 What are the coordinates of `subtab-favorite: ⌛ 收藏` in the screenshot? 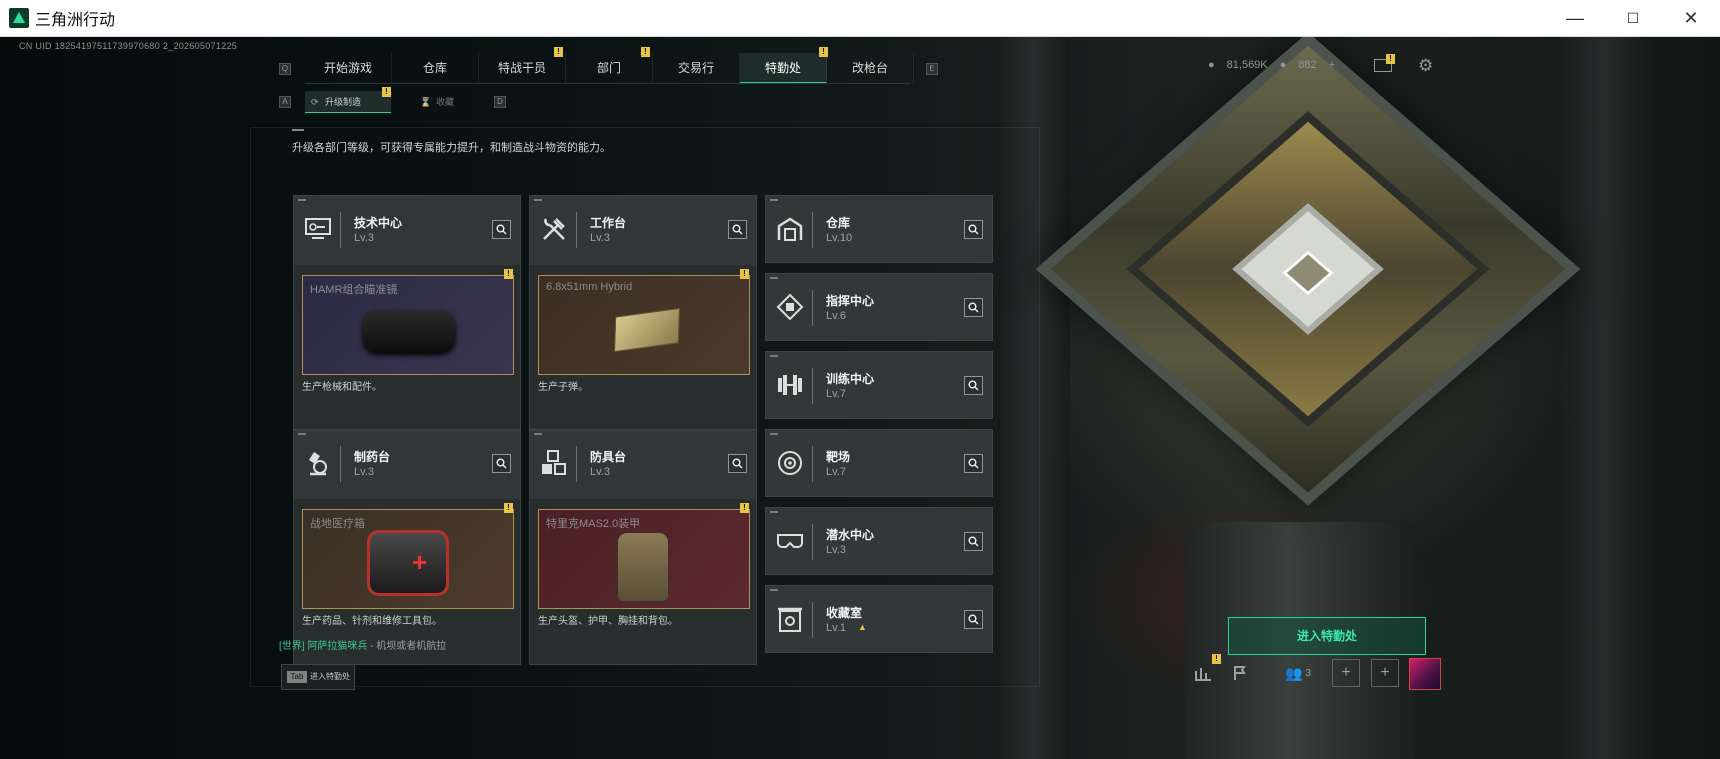 It's located at (445, 102).